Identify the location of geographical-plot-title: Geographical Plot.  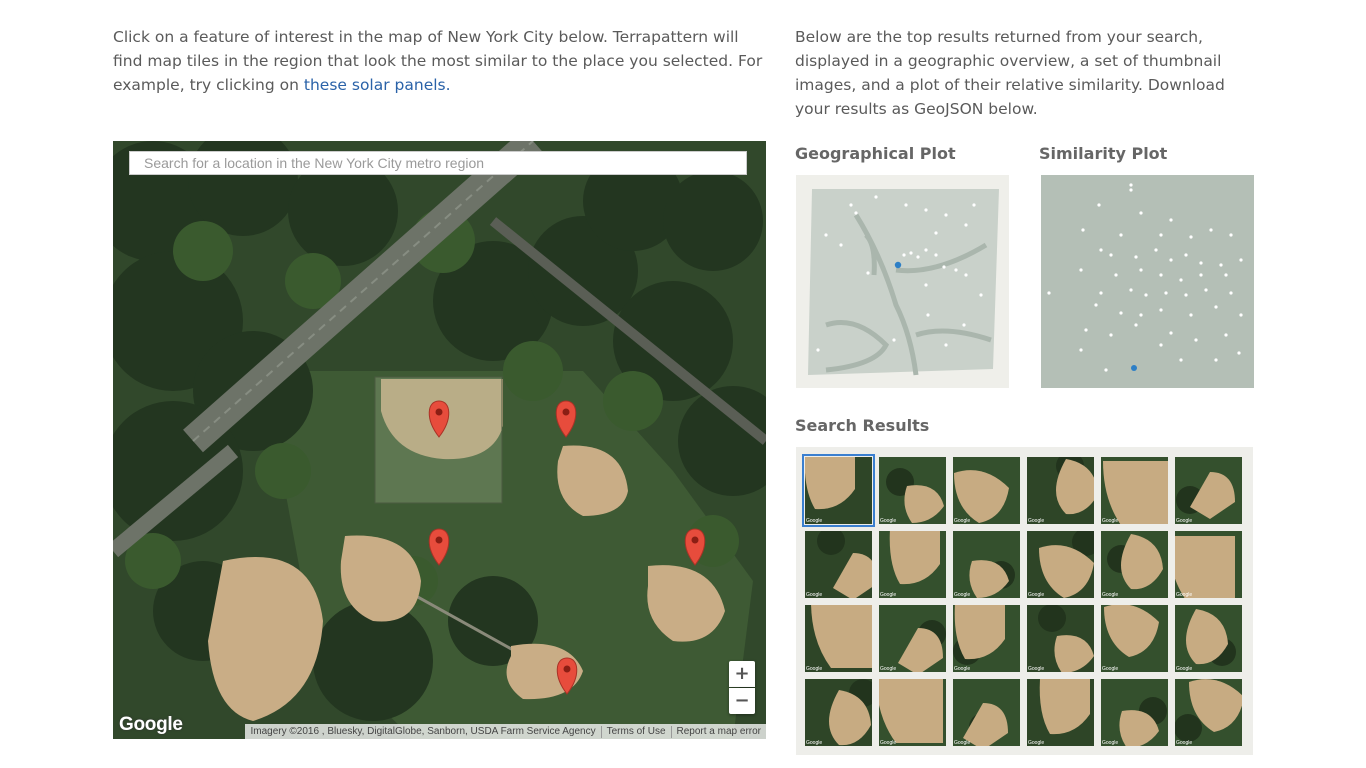
(875, 153).